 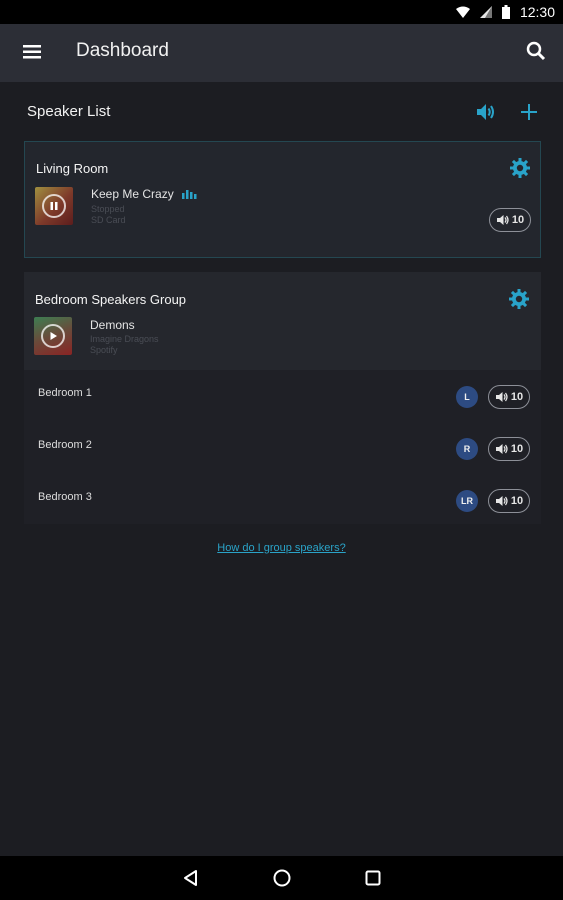 What do you see at coordinates (65, 497) in the screenshot?
I see `member-name: Bedroom 3` at bounding box center [65, 497].